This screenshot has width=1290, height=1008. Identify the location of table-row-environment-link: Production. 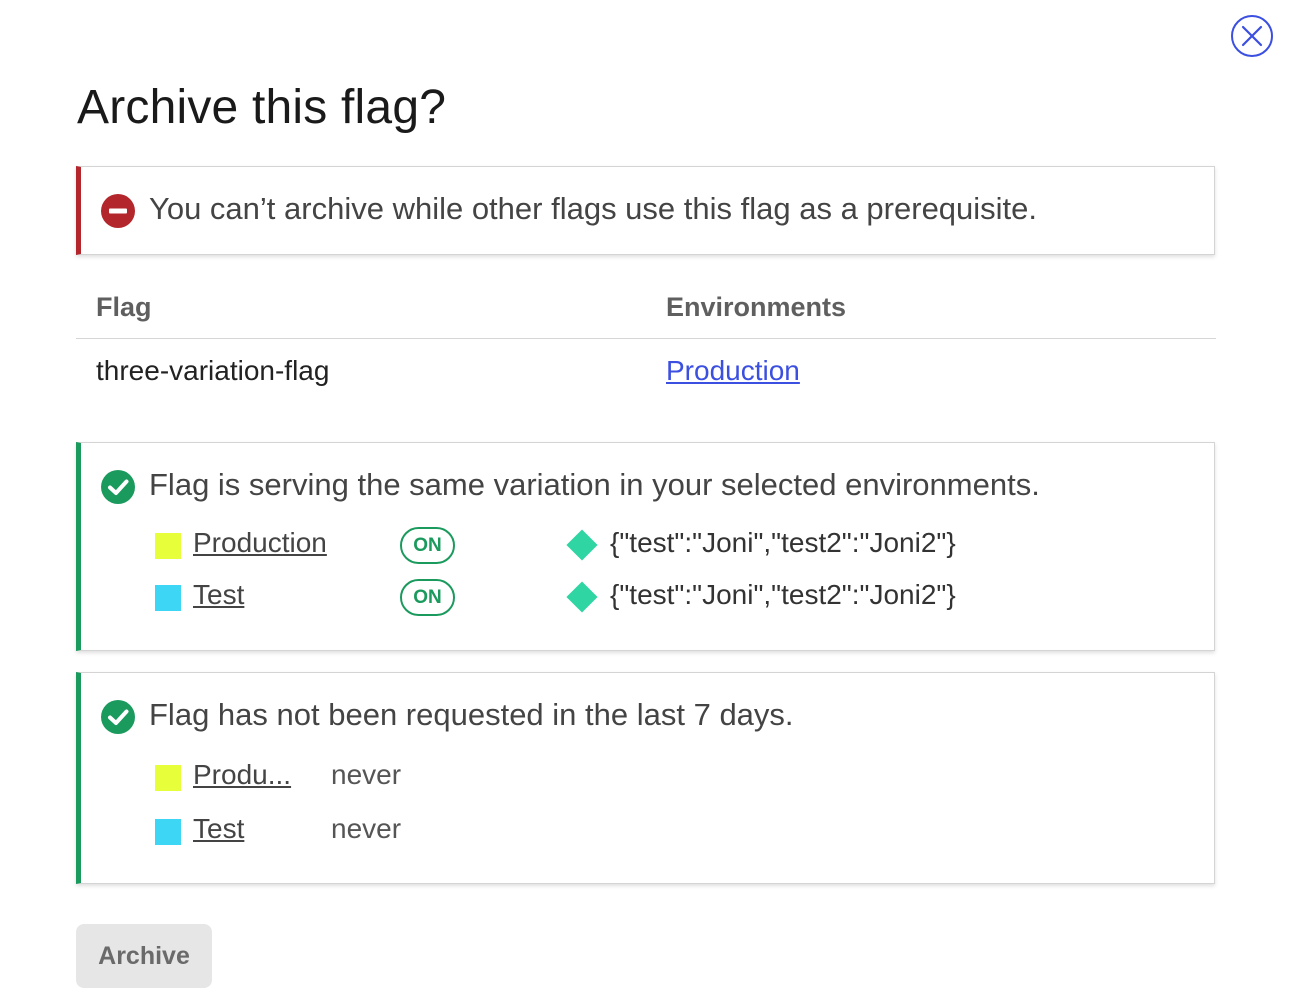
(733, 371).